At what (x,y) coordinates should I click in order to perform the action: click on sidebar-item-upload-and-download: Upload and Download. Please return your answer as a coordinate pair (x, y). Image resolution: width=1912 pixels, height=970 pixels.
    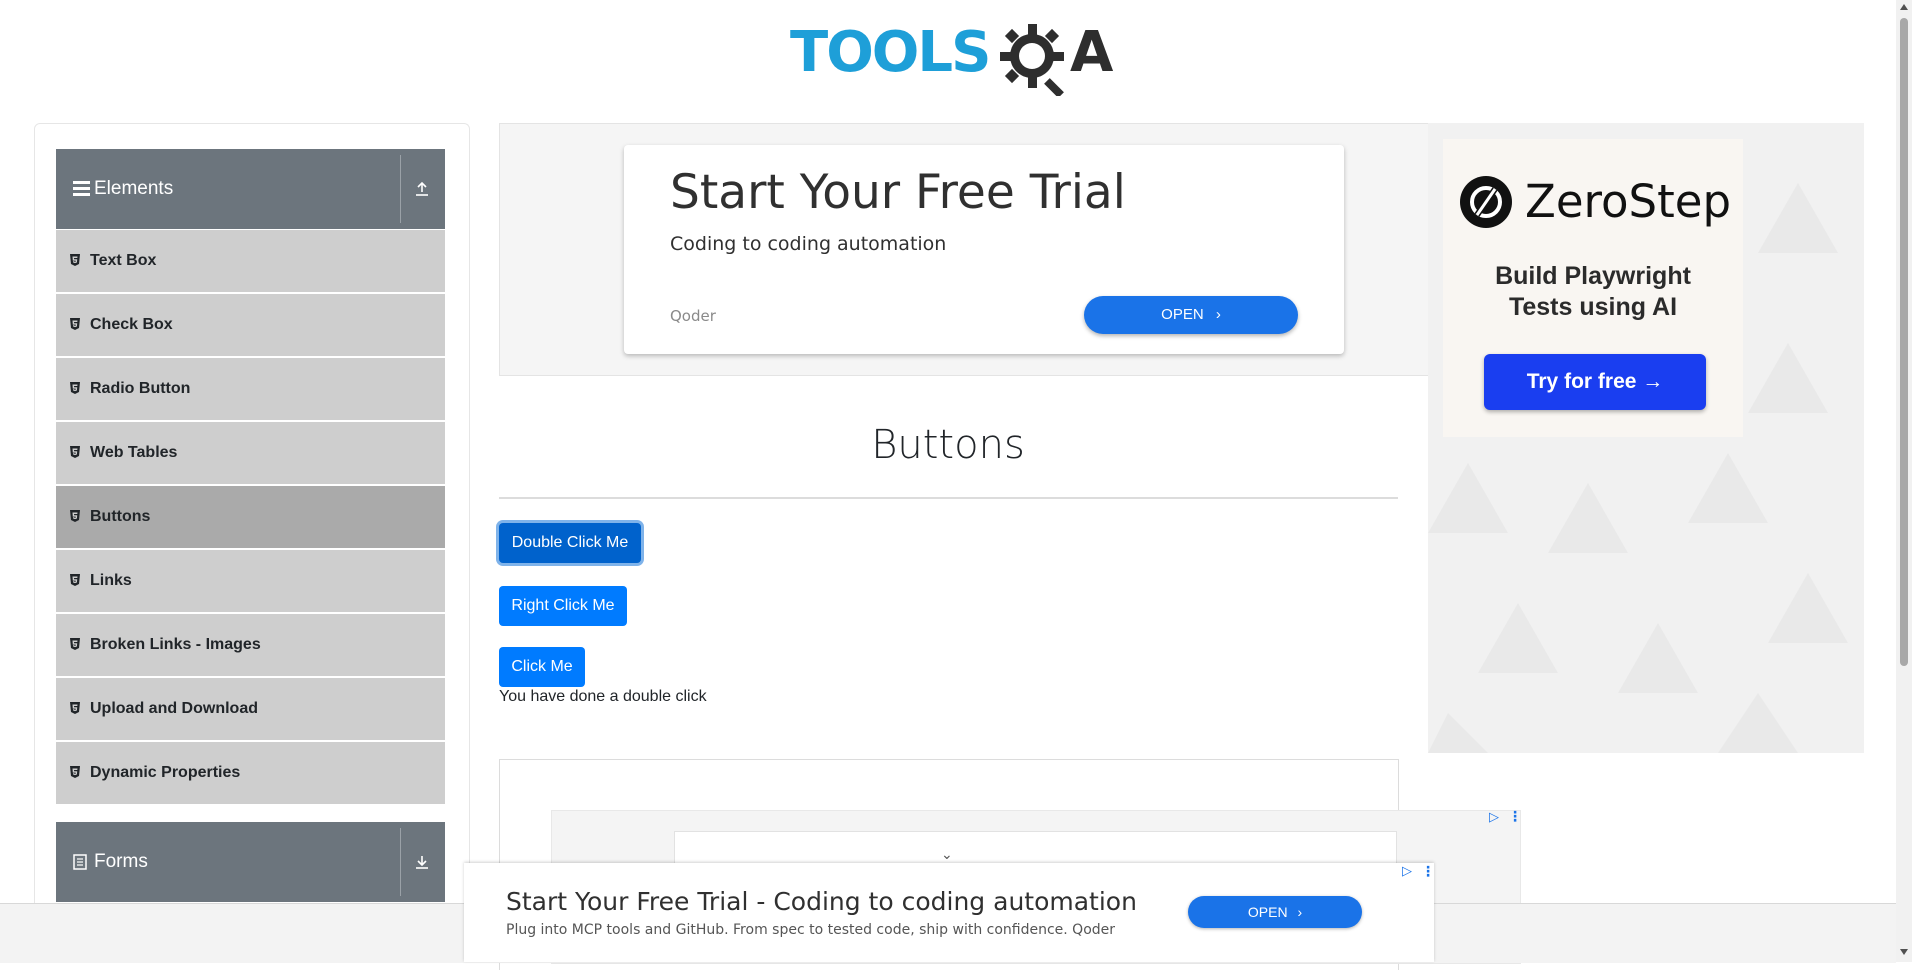
    Looking at the image, I should click on (250, 710).